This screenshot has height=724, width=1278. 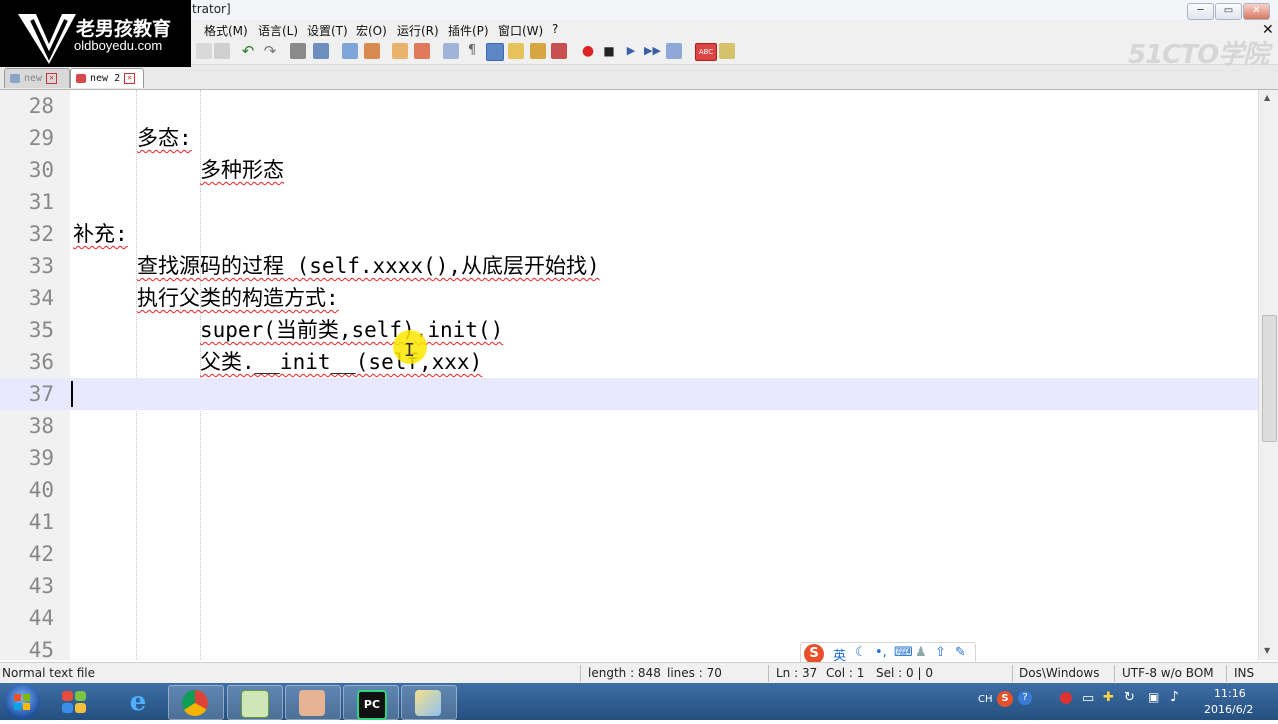 What do you see at coordinates (1230, 693) in the screenshot?
I see `clock-time: 11:16` at bounding box center [1230, 693].